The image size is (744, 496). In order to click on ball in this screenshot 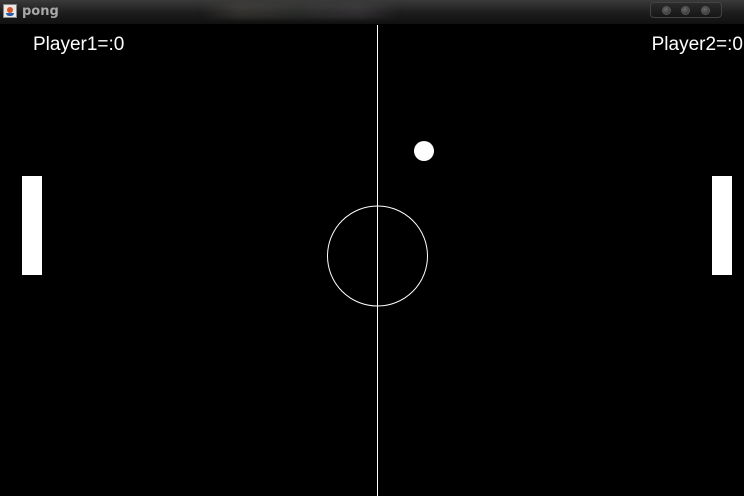, I will do `click(424, 151)`.